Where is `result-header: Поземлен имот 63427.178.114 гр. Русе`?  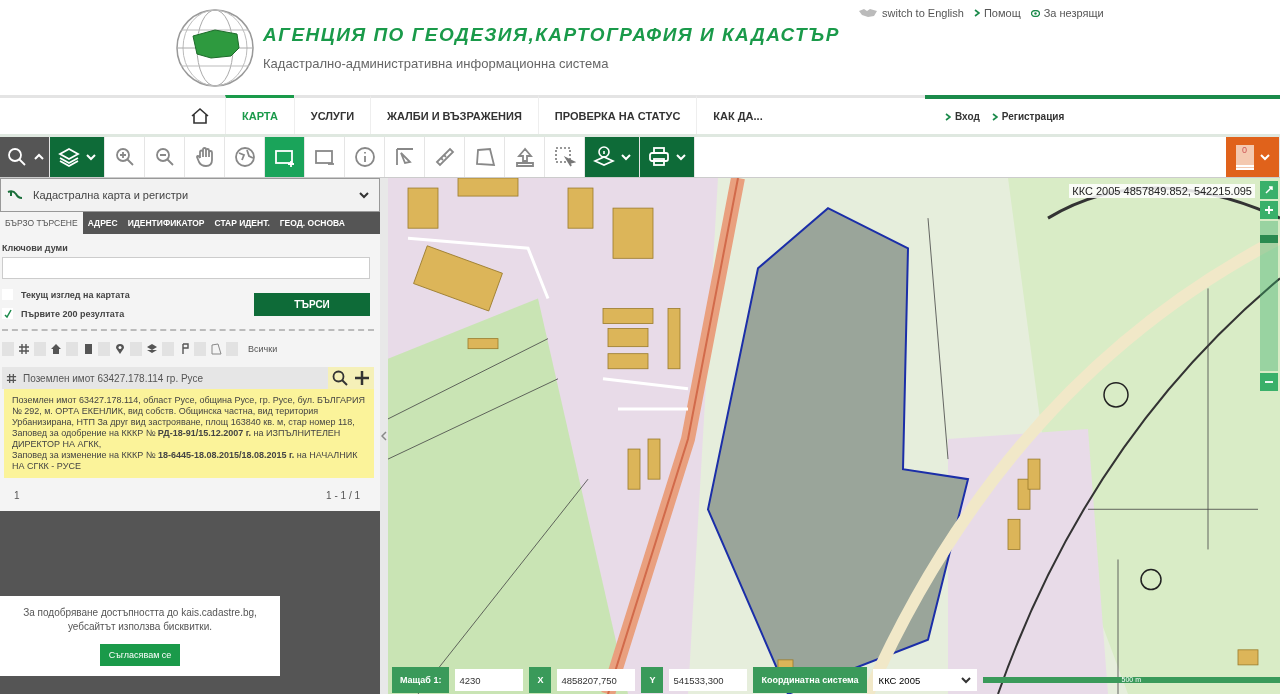 result-header: Поземлен имот 63427.178.114 гр. Русе is located at coordinates (188, 378).